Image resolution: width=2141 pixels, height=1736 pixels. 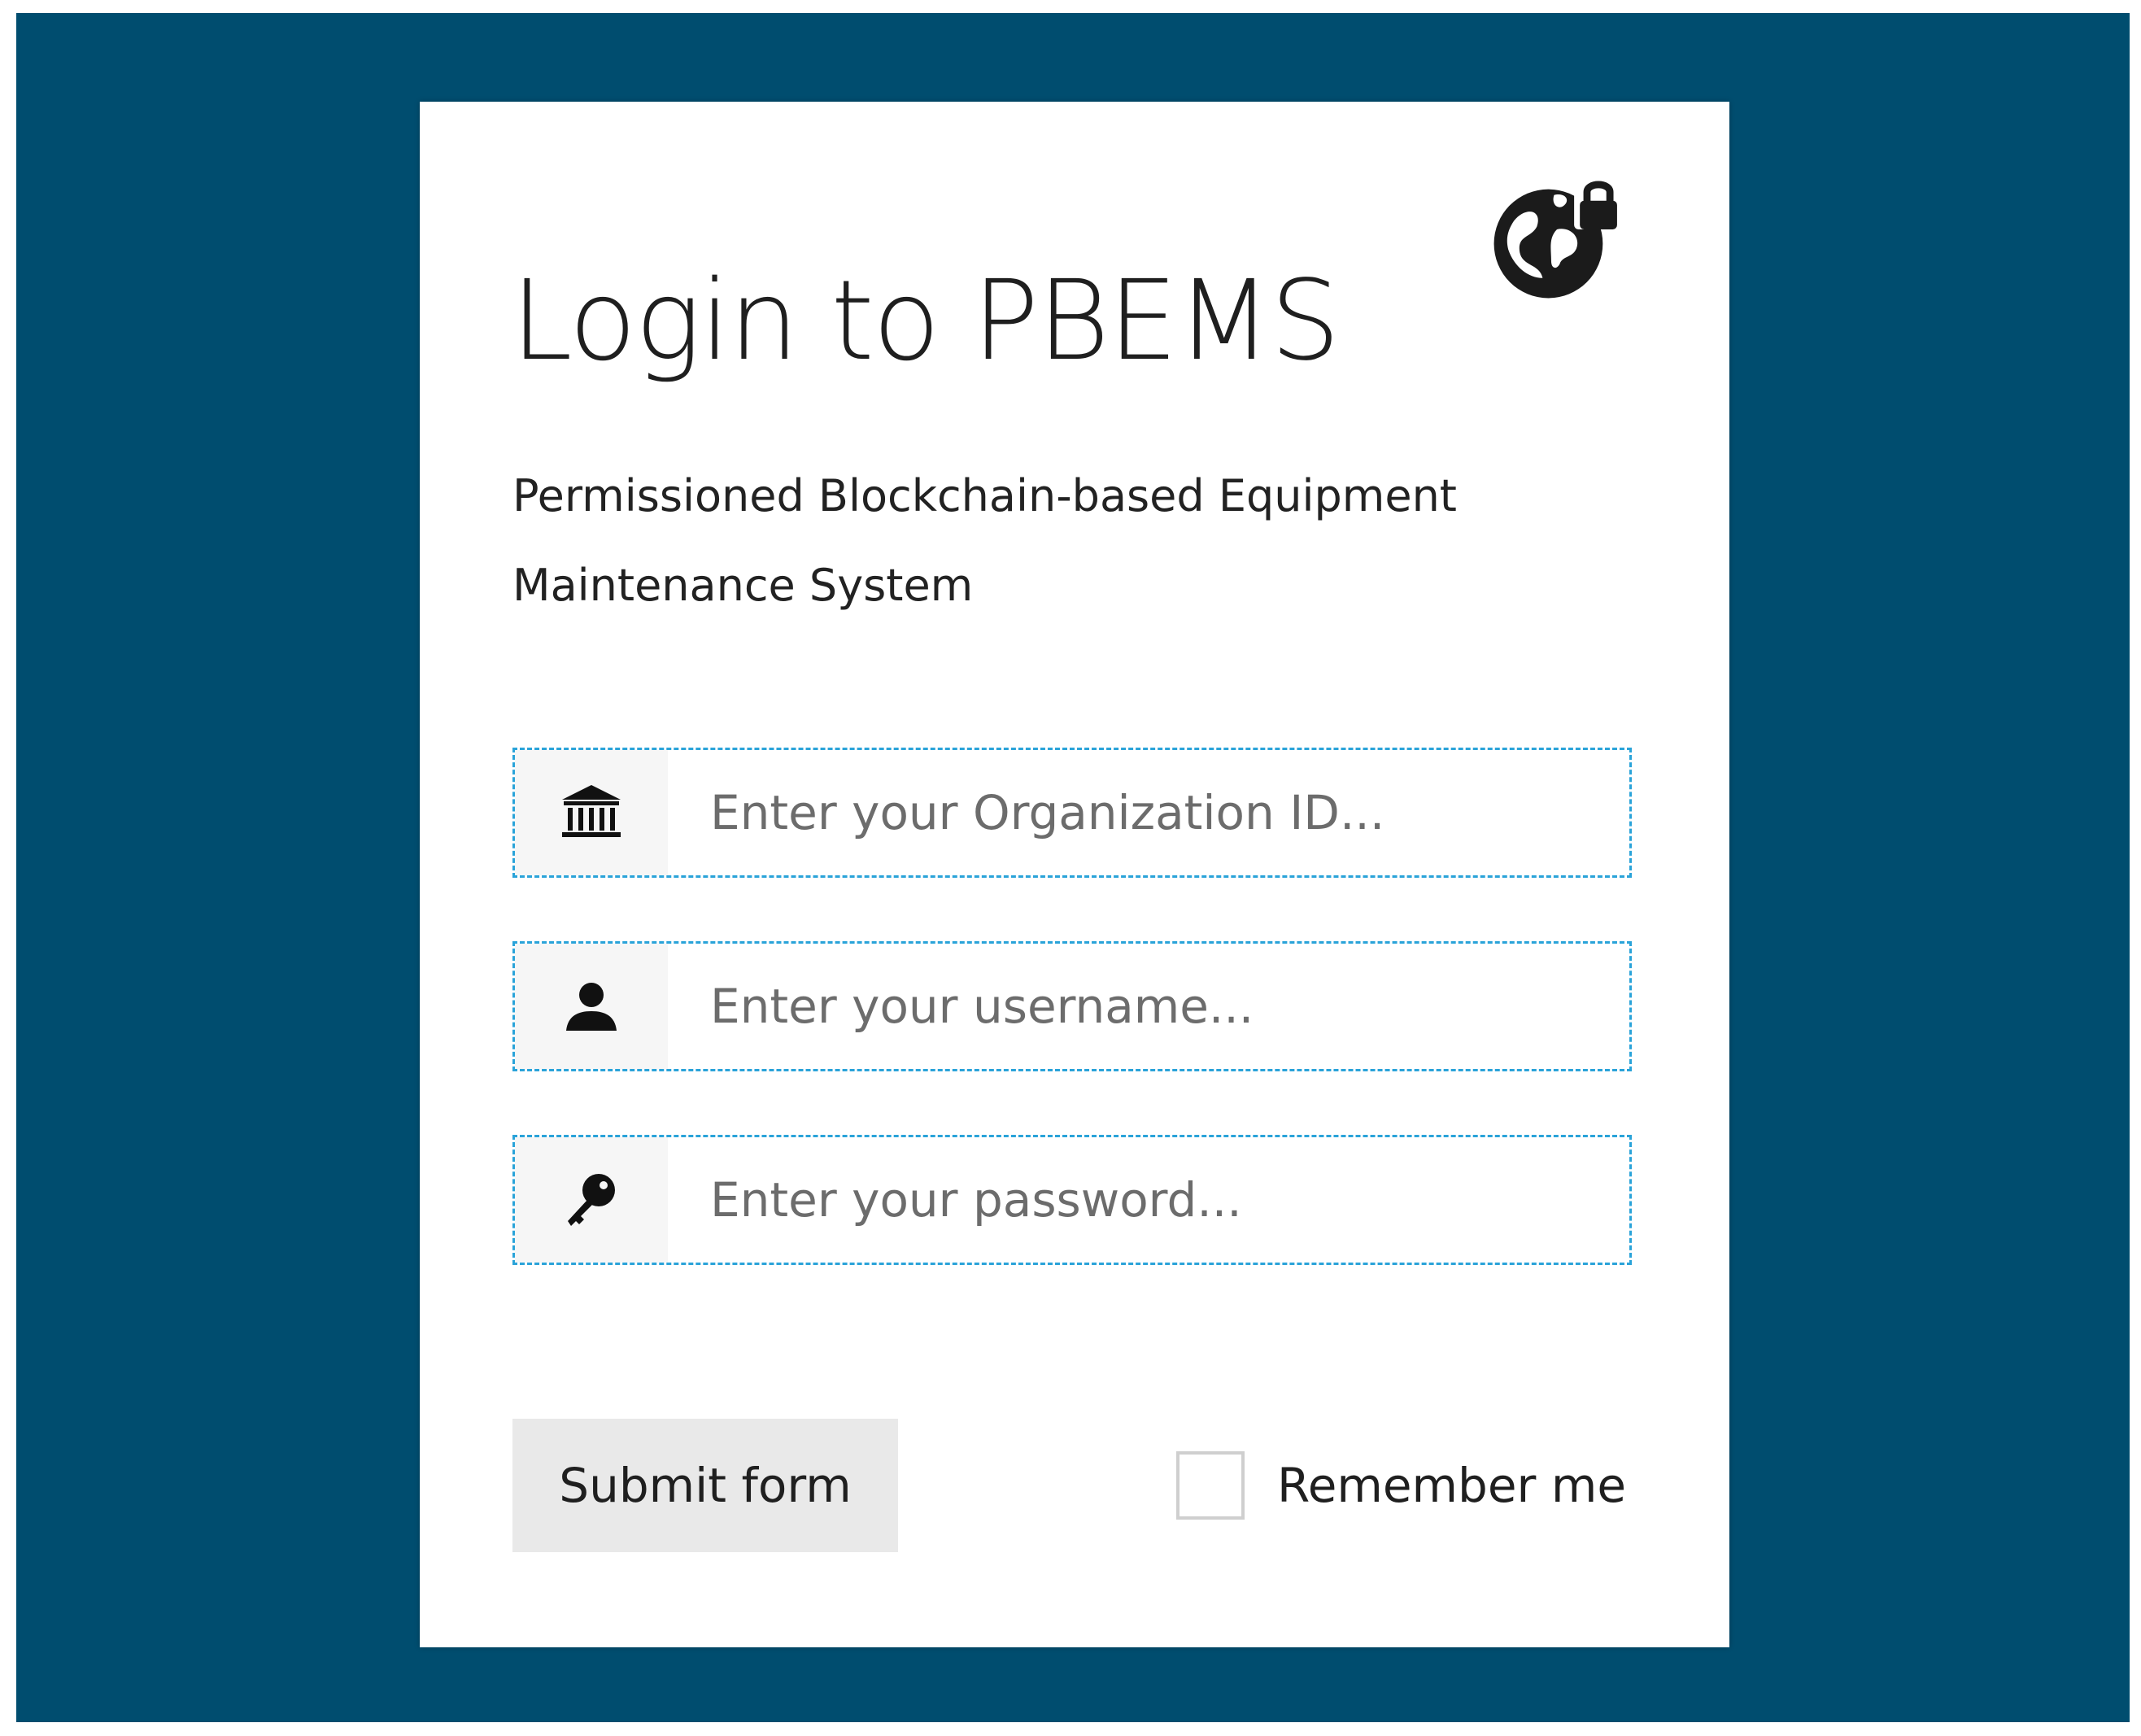 What do you see at coordinates (1145, 1006) in the screenshot?
I see `username-input` at bounding box center [1145, 1006].